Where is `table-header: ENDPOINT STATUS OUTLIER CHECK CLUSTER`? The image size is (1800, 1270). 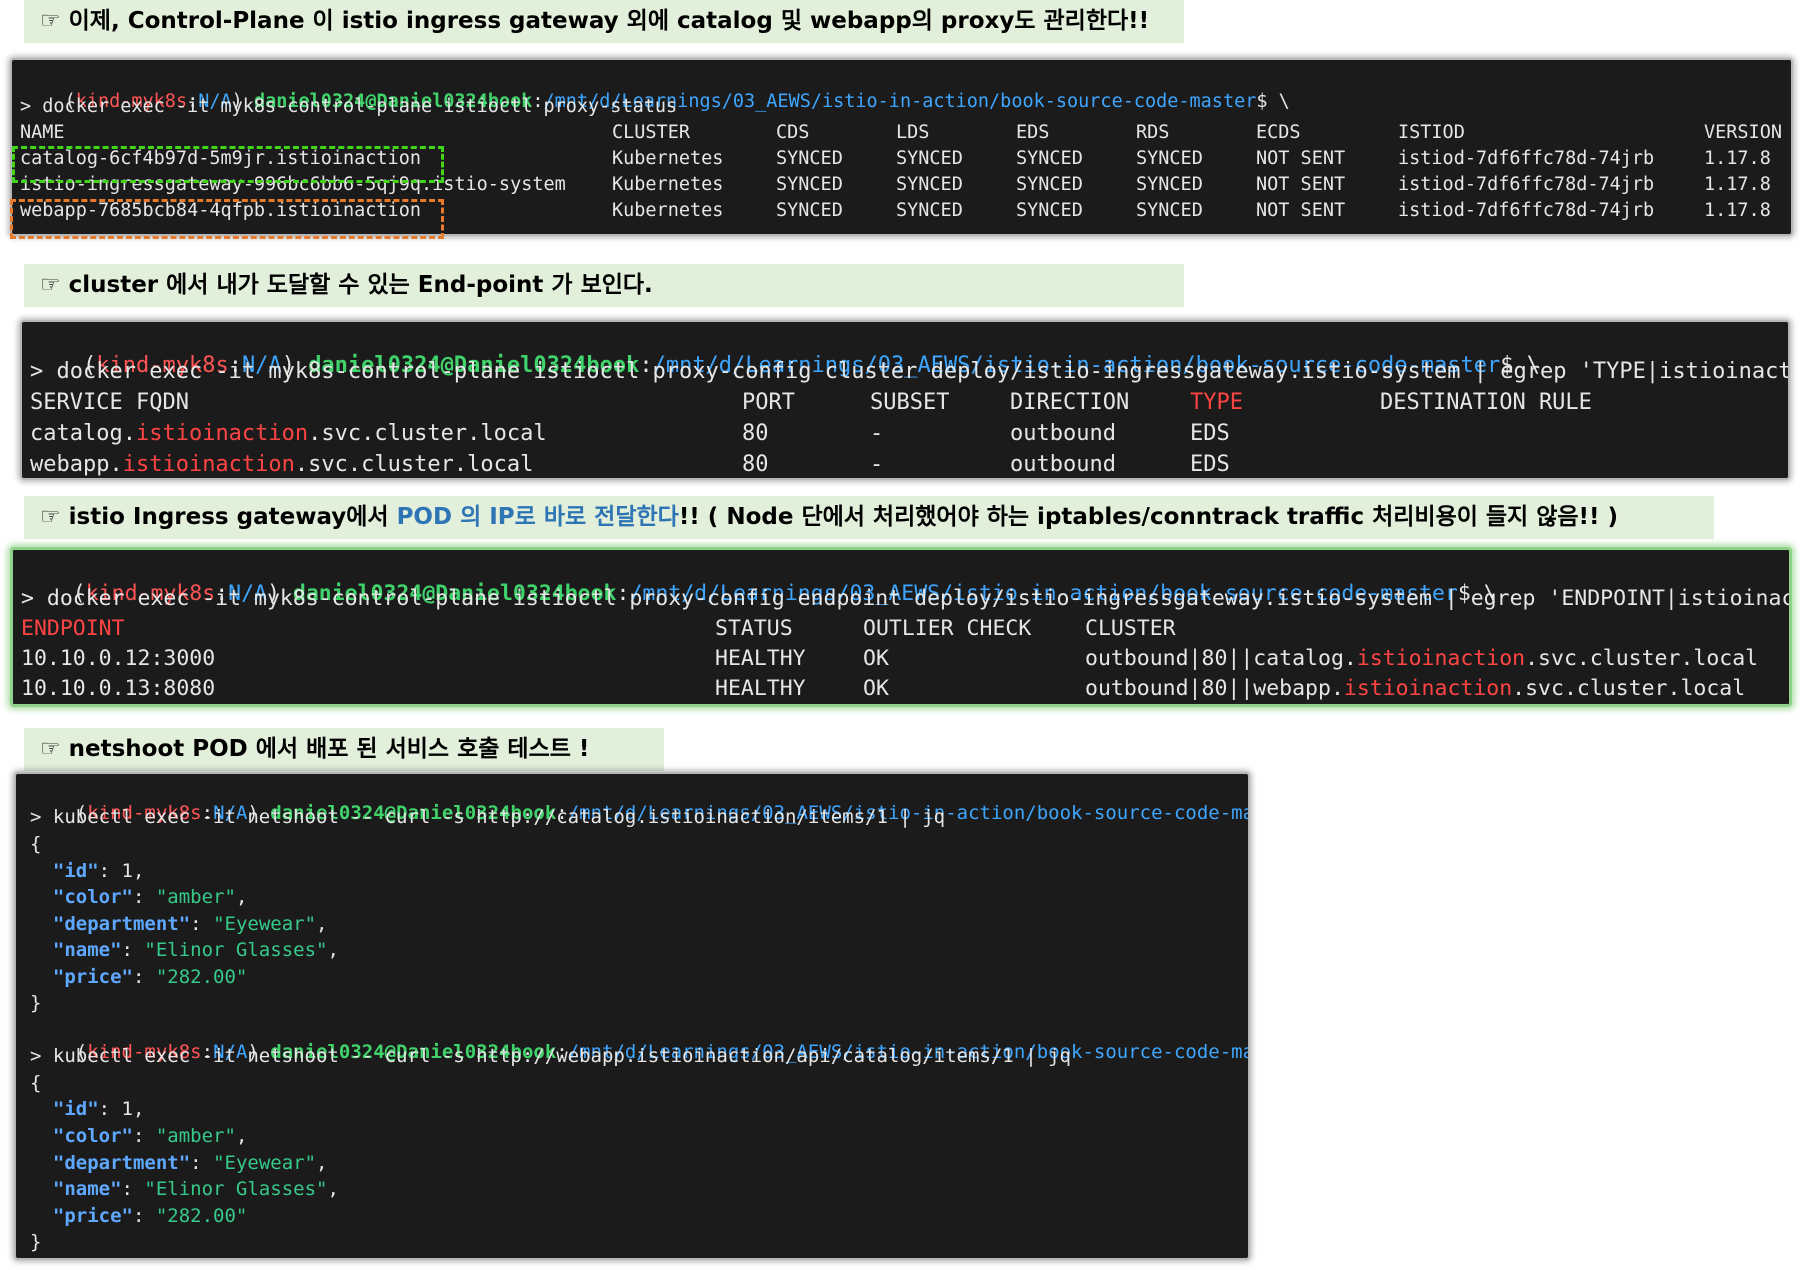
table-header: ENDPOINT STATUS OUTLIER CHECK CLUSTER is located at coordinates (598, 628).